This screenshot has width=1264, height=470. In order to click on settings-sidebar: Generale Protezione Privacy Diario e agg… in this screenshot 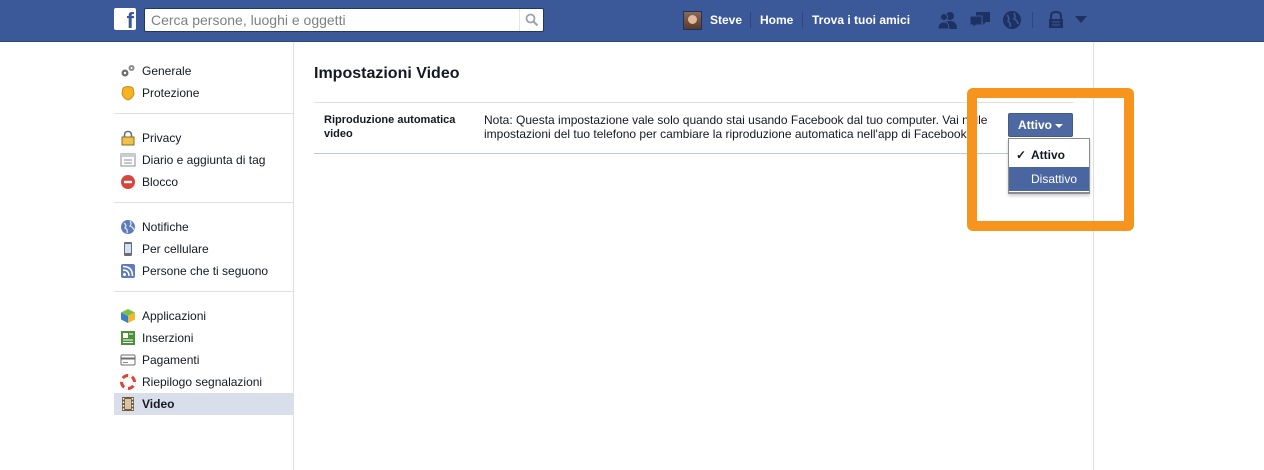, I will do `click(203, 244)`.